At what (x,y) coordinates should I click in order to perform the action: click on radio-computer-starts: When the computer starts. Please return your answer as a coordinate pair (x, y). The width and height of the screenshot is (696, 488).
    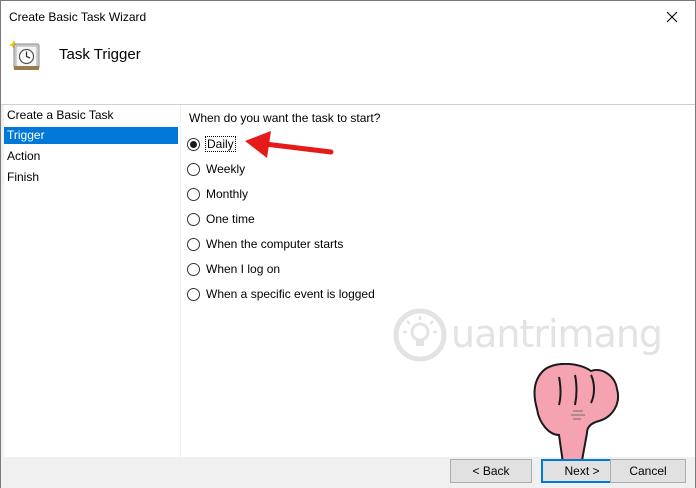
    Looking at the image, I should click on (265, 244).